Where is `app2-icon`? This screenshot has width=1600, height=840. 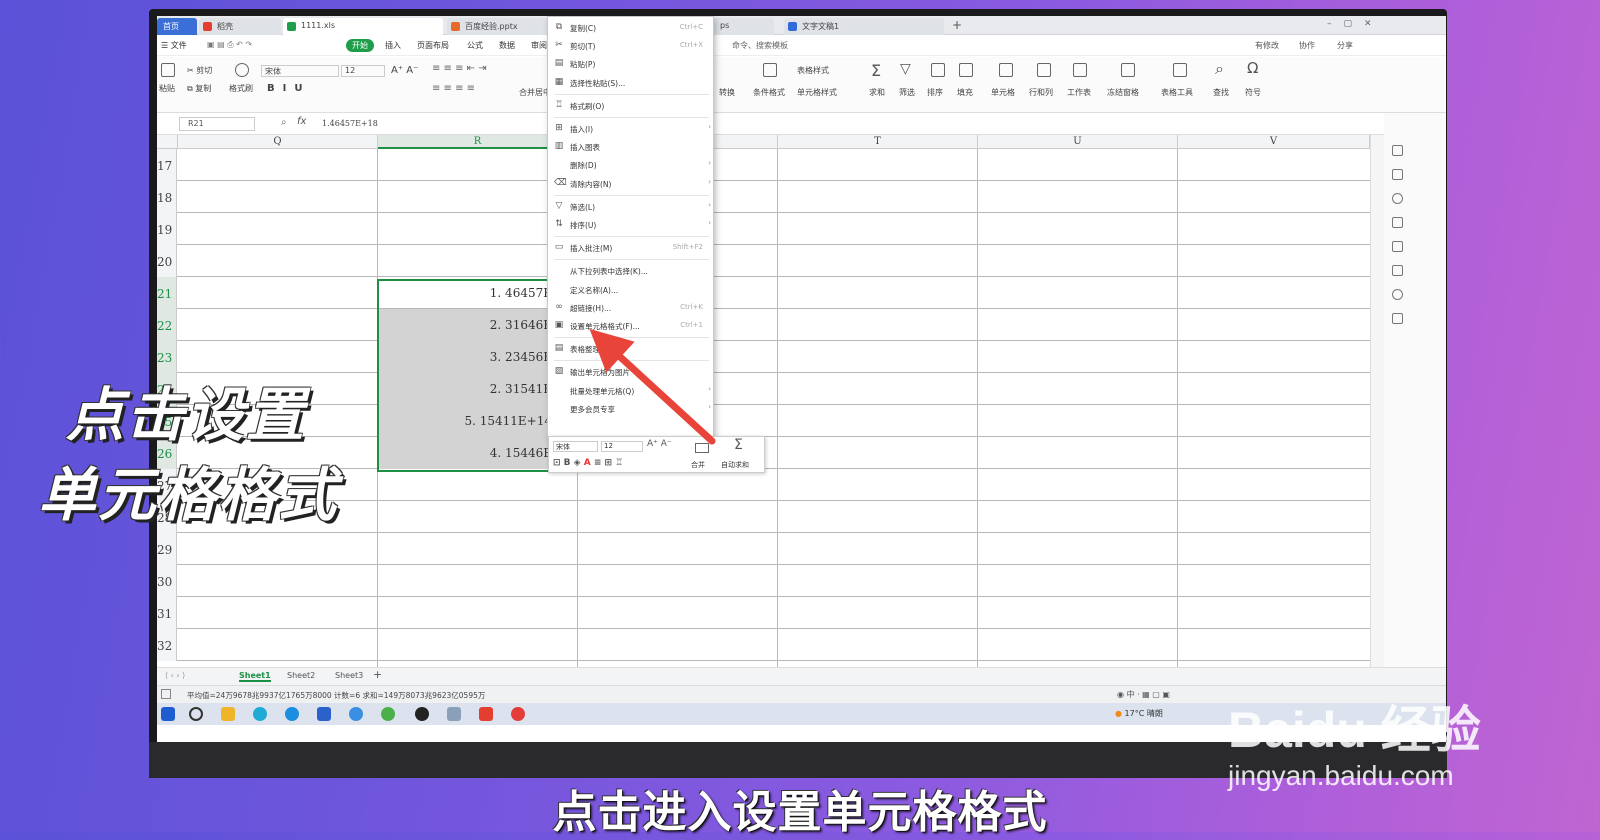 app2-icon is located at coordinates (454, 714).